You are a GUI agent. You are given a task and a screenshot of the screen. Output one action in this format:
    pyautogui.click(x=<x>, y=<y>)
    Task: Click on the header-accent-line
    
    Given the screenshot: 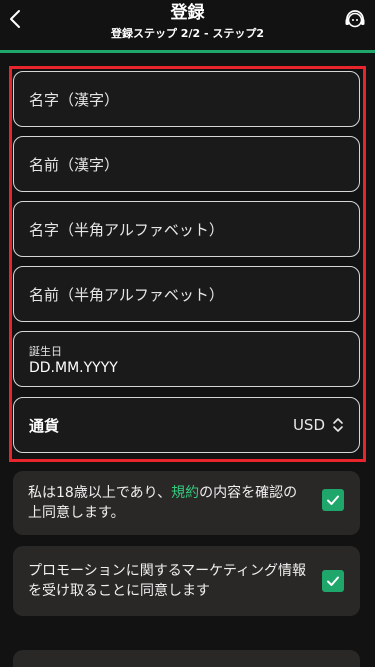 What is the action you would take?
    pyautogui.click(x=187, y=51)
    